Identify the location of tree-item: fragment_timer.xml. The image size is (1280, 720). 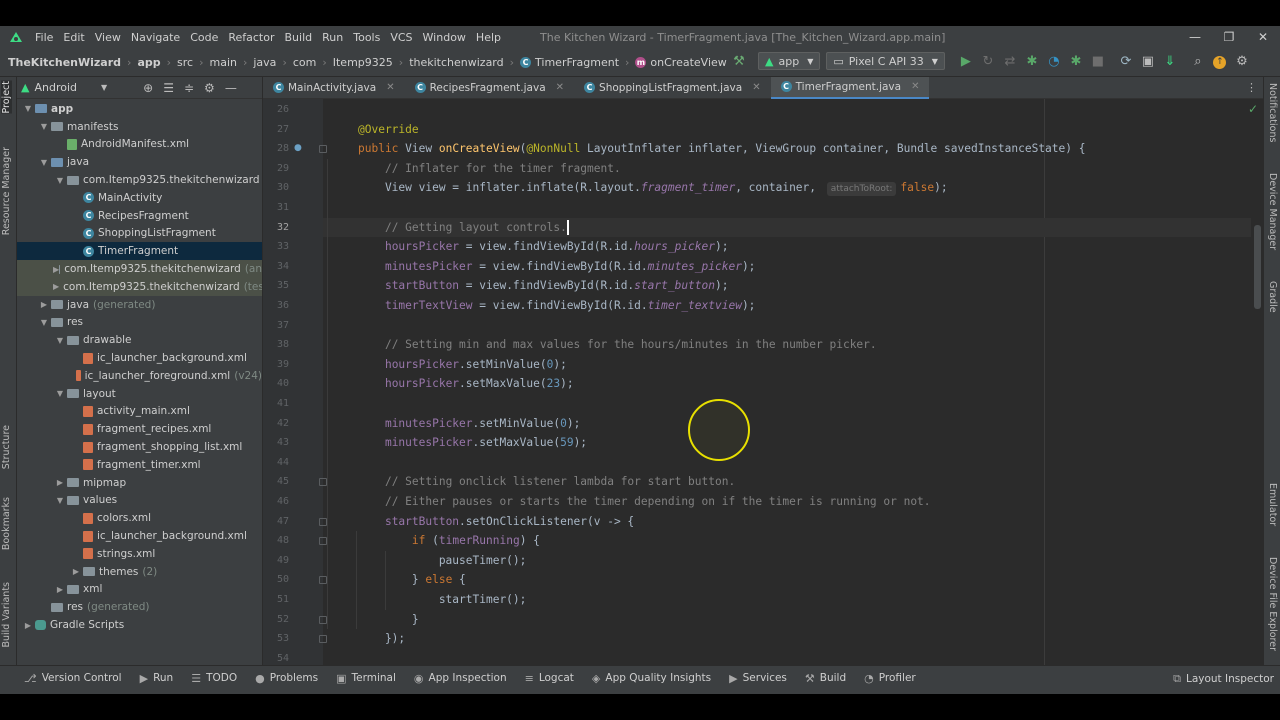
(139, 465).